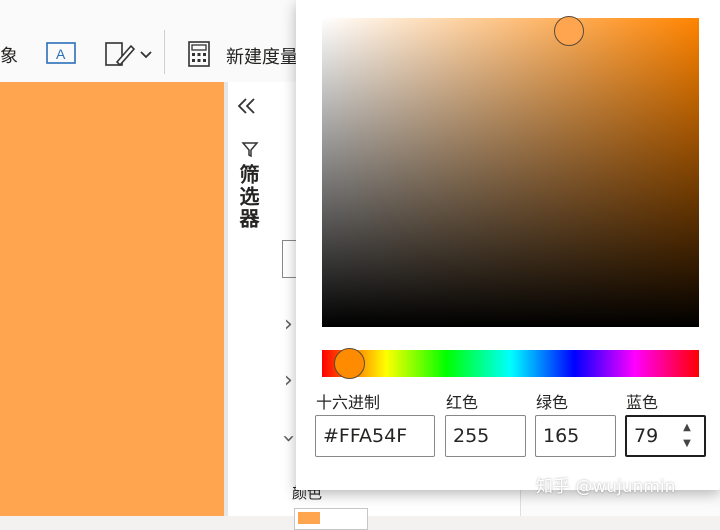 The height and width of the screenshot is (530, 720). What do you see at coordinates (247, 108) in the screenshot?
I see `collapse-pane-icon` at bounding box center [247, 108].